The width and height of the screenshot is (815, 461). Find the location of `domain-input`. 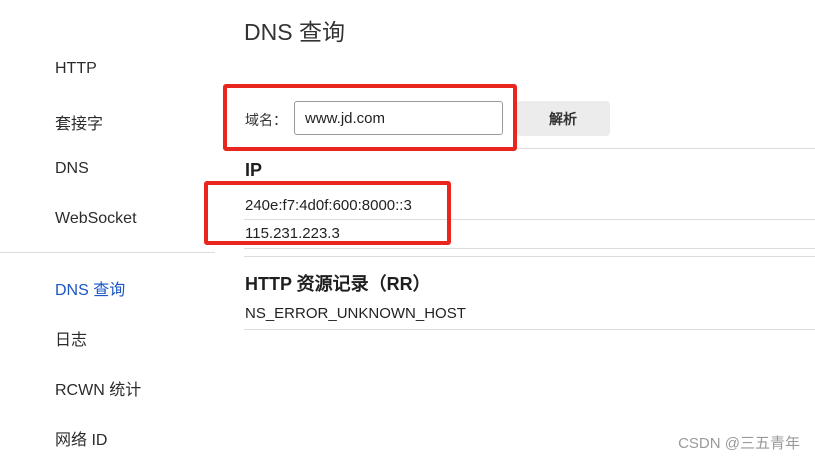

domain-input is located at coordinates (398, 118).